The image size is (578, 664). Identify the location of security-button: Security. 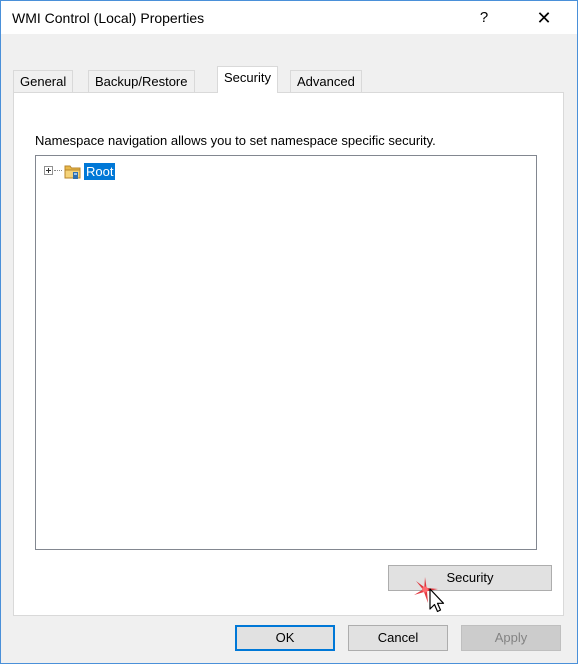
(470, 578).